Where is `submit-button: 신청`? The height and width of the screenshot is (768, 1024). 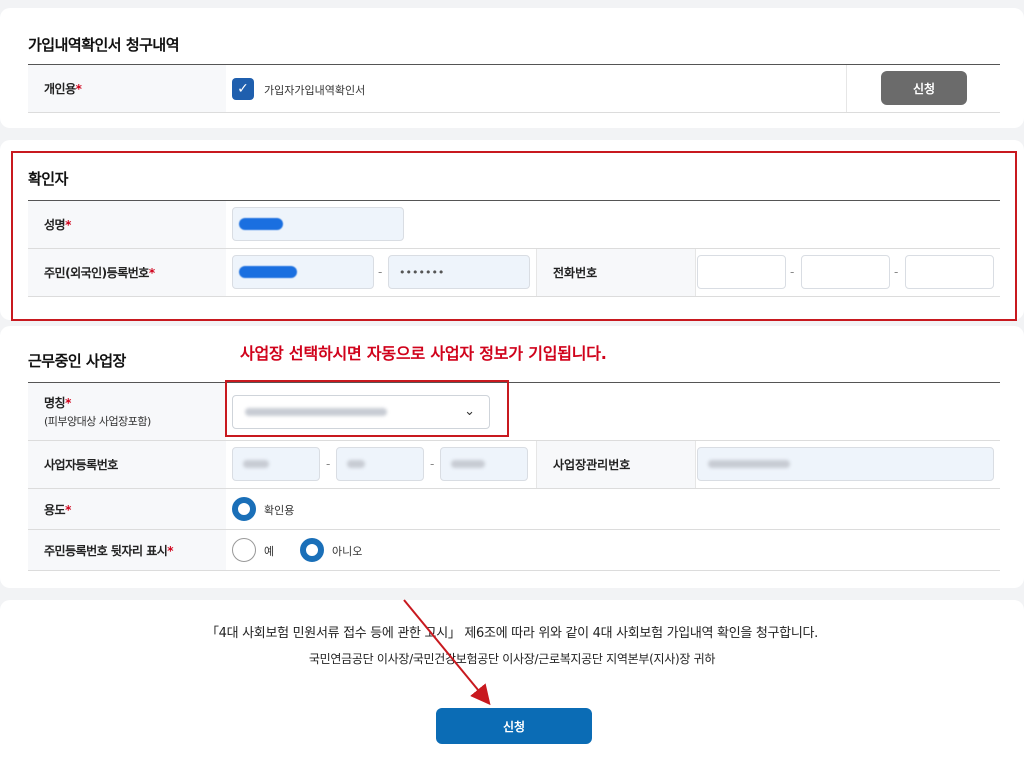 submit-button: 신청 is located at coordinates (514, 726).